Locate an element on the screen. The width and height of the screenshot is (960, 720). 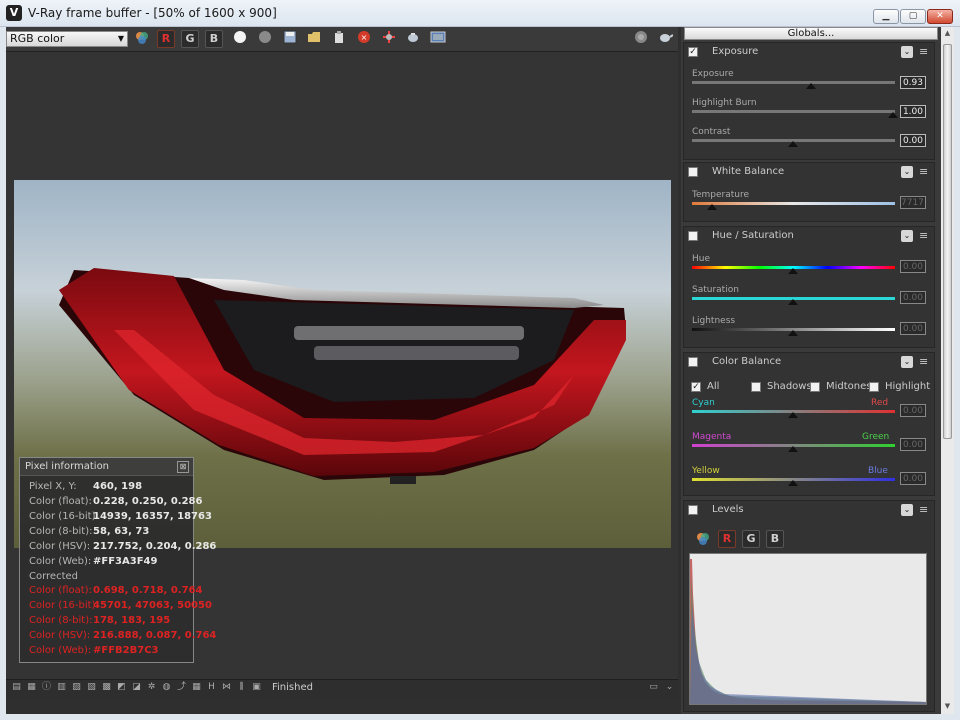
exposure-header: ✓ Exposure ⌄ ≡ is located at coordinates (809, 52).